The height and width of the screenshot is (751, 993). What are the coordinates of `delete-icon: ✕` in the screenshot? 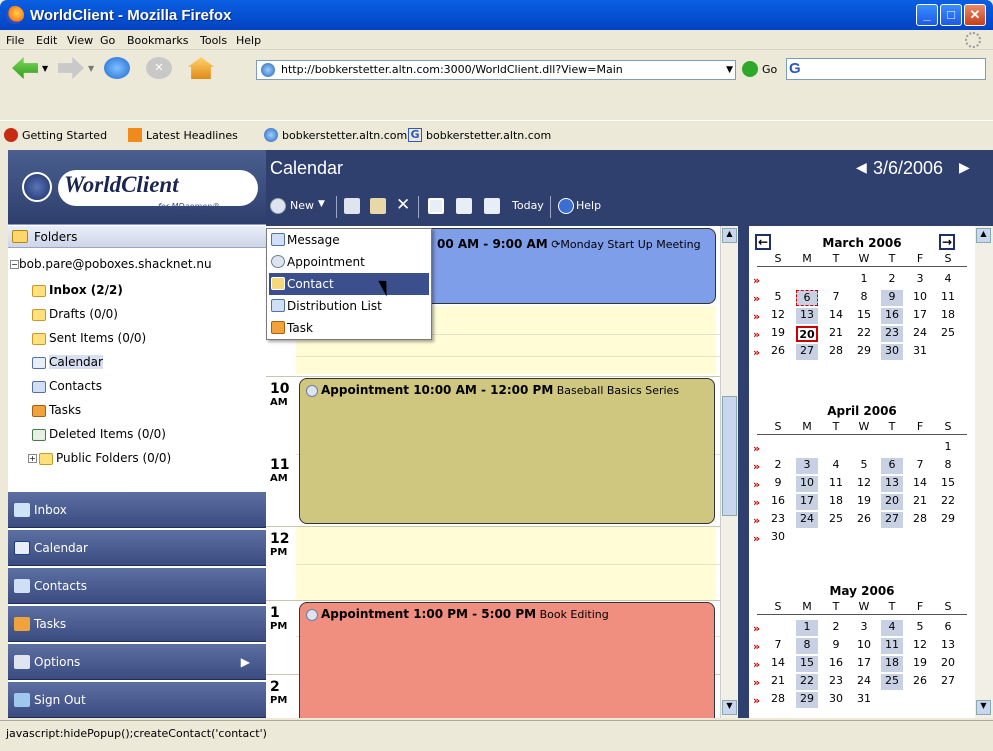 It's located at (403, 205).